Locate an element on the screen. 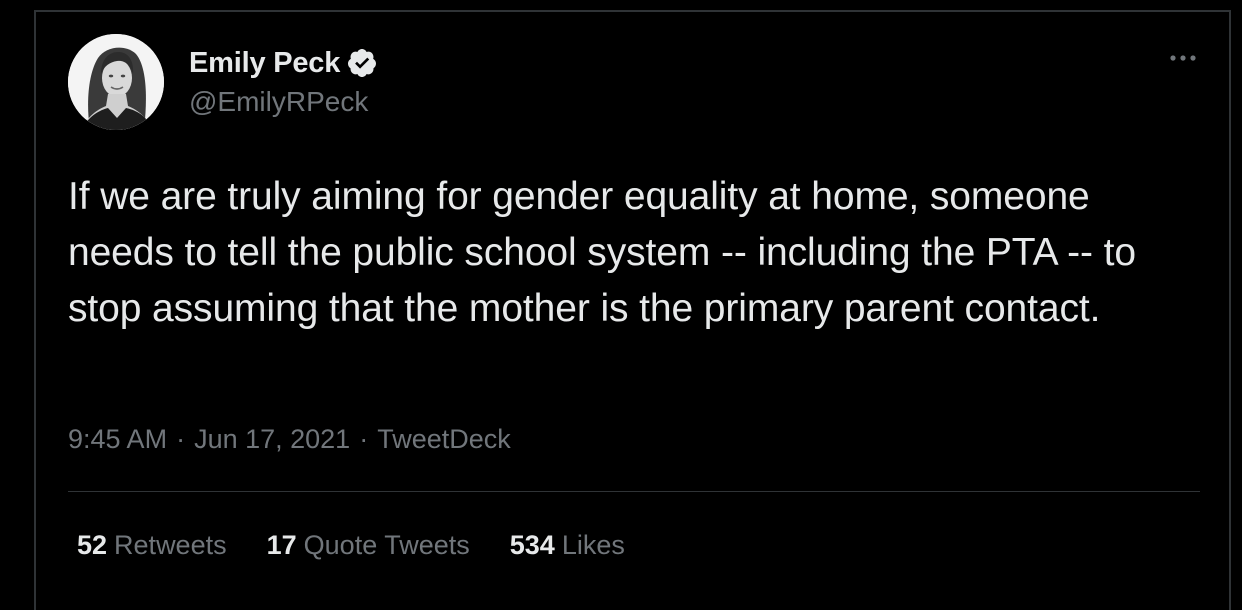 This screenshot has height=610, width=1242. tweet-metadata: 9:45 AM · Jun 17, 2021 · TweetDeck is located at coordinates (289, 439).